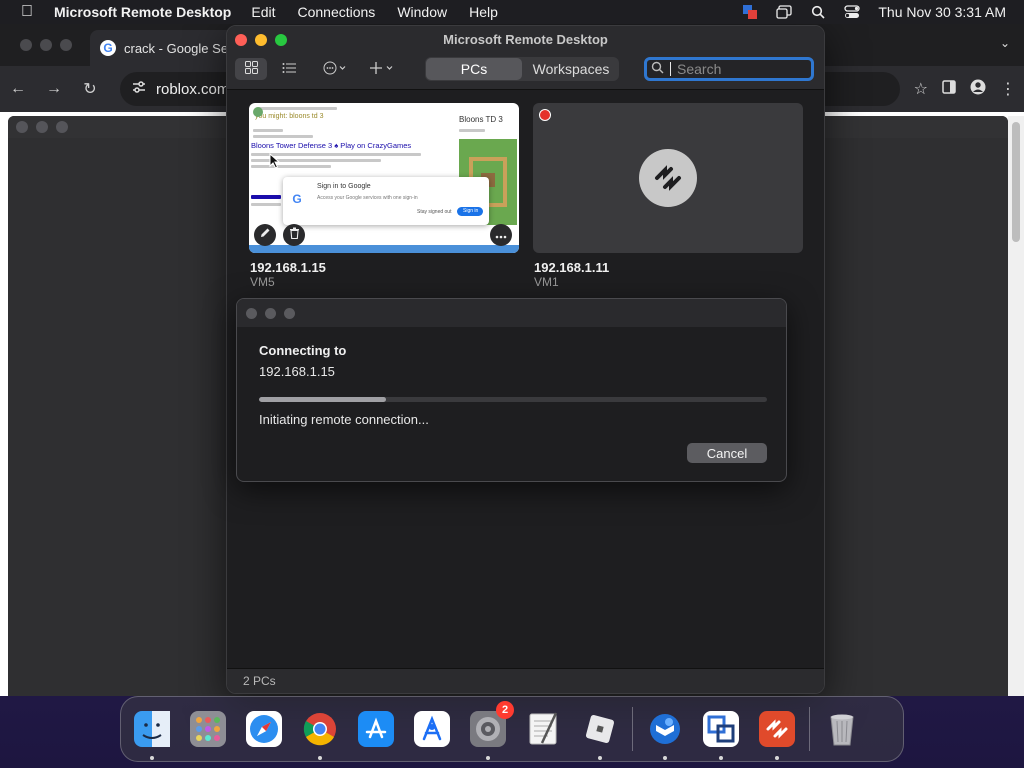 This screenshot has height=768, width=1024. I want to click on chrome-window-controls, so click(46, 45).